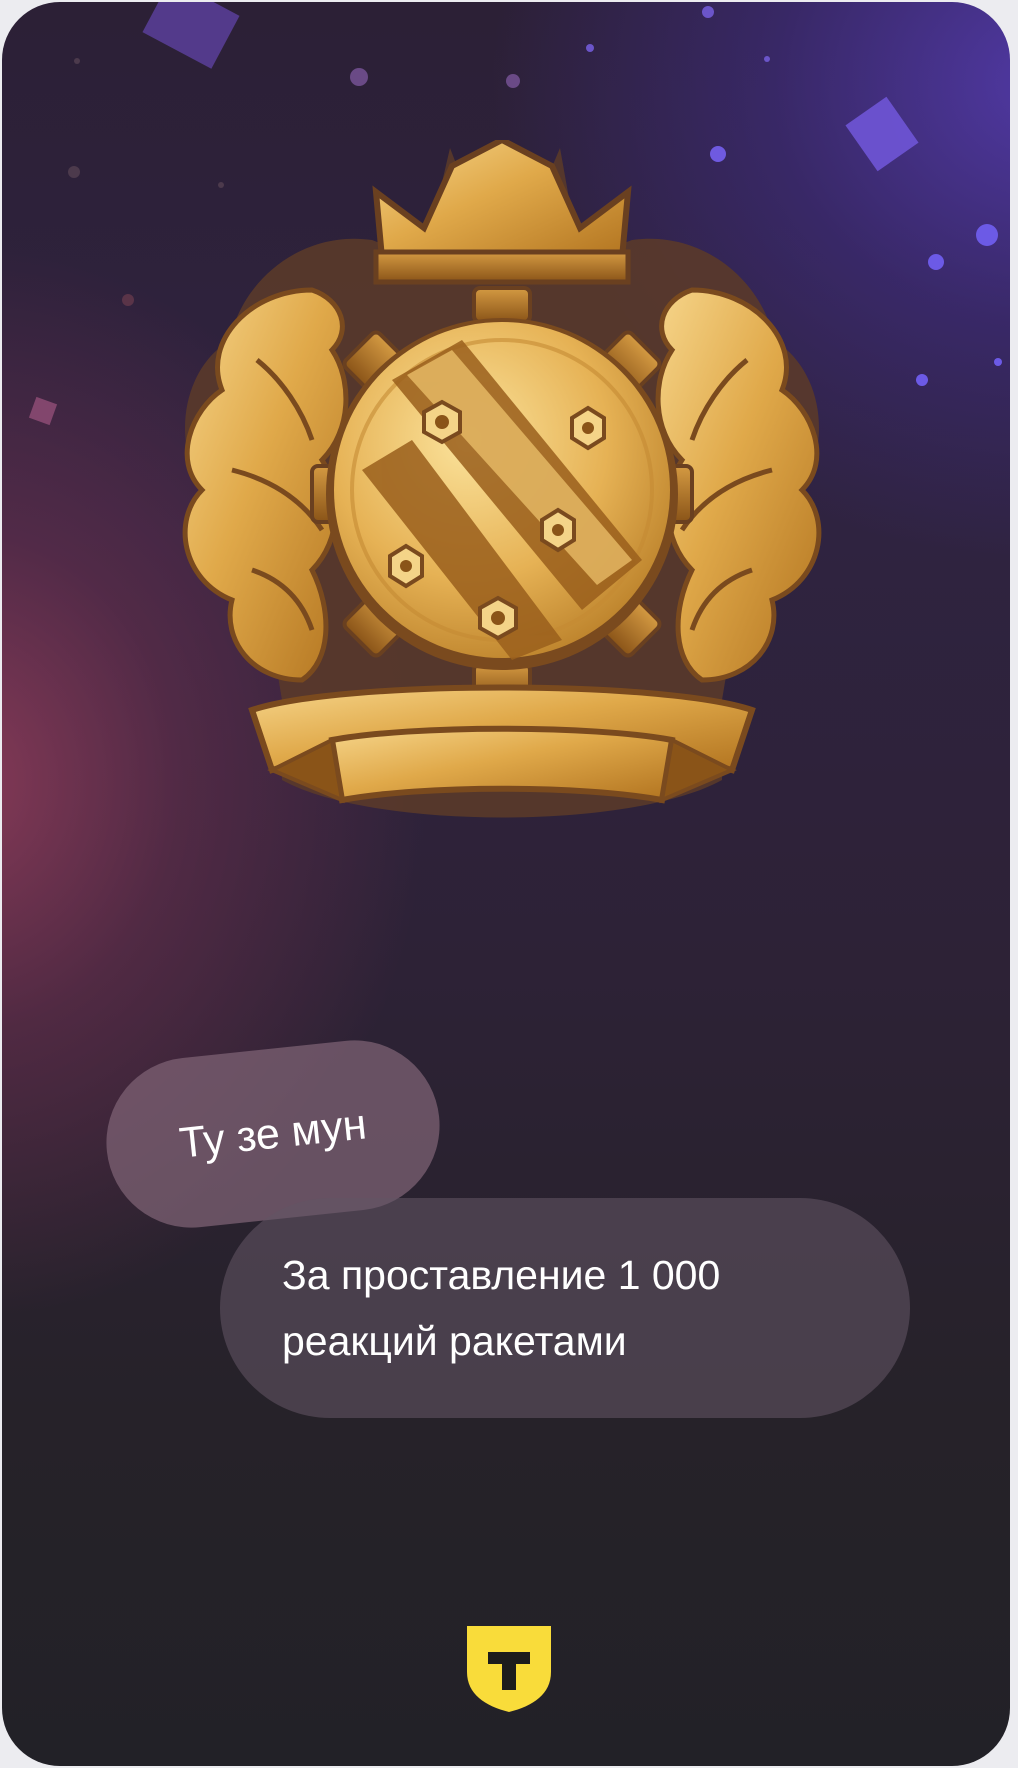 Image resolution: width=1018 pixels, height=1768 pixels. Describe the element at coordinates (273, 1133) in the screenshot. I see `achievement-title: Ту зе мун` at that location.